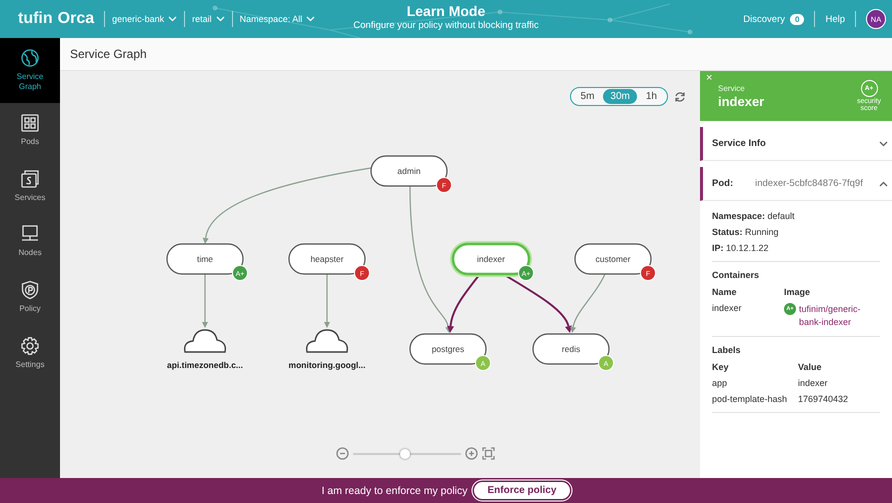  Describe the element at coordinates (76, 19) in the screenshot. I see `product-name: Orca` at that location.